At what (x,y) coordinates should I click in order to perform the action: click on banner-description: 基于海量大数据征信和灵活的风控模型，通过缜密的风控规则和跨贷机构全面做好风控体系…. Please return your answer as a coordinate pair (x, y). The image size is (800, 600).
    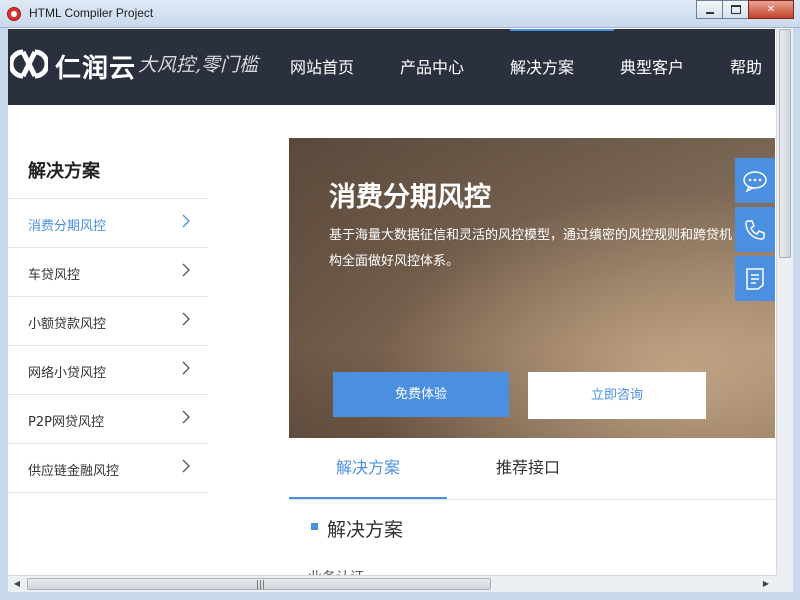
    Looking at the image, I should click on (531, 248).